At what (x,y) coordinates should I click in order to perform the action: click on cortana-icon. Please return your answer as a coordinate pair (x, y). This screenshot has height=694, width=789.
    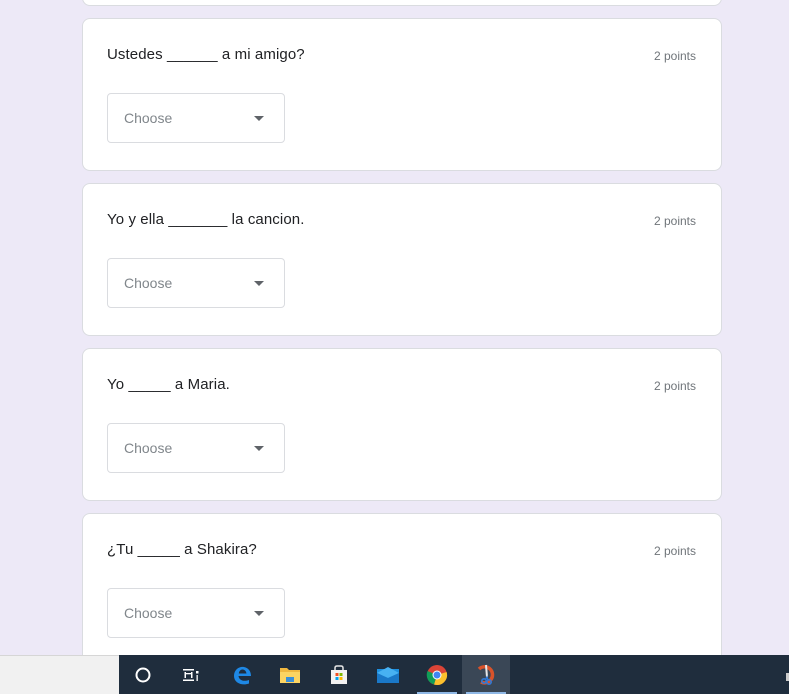
    Looking at the image, I should click on (143, 674).